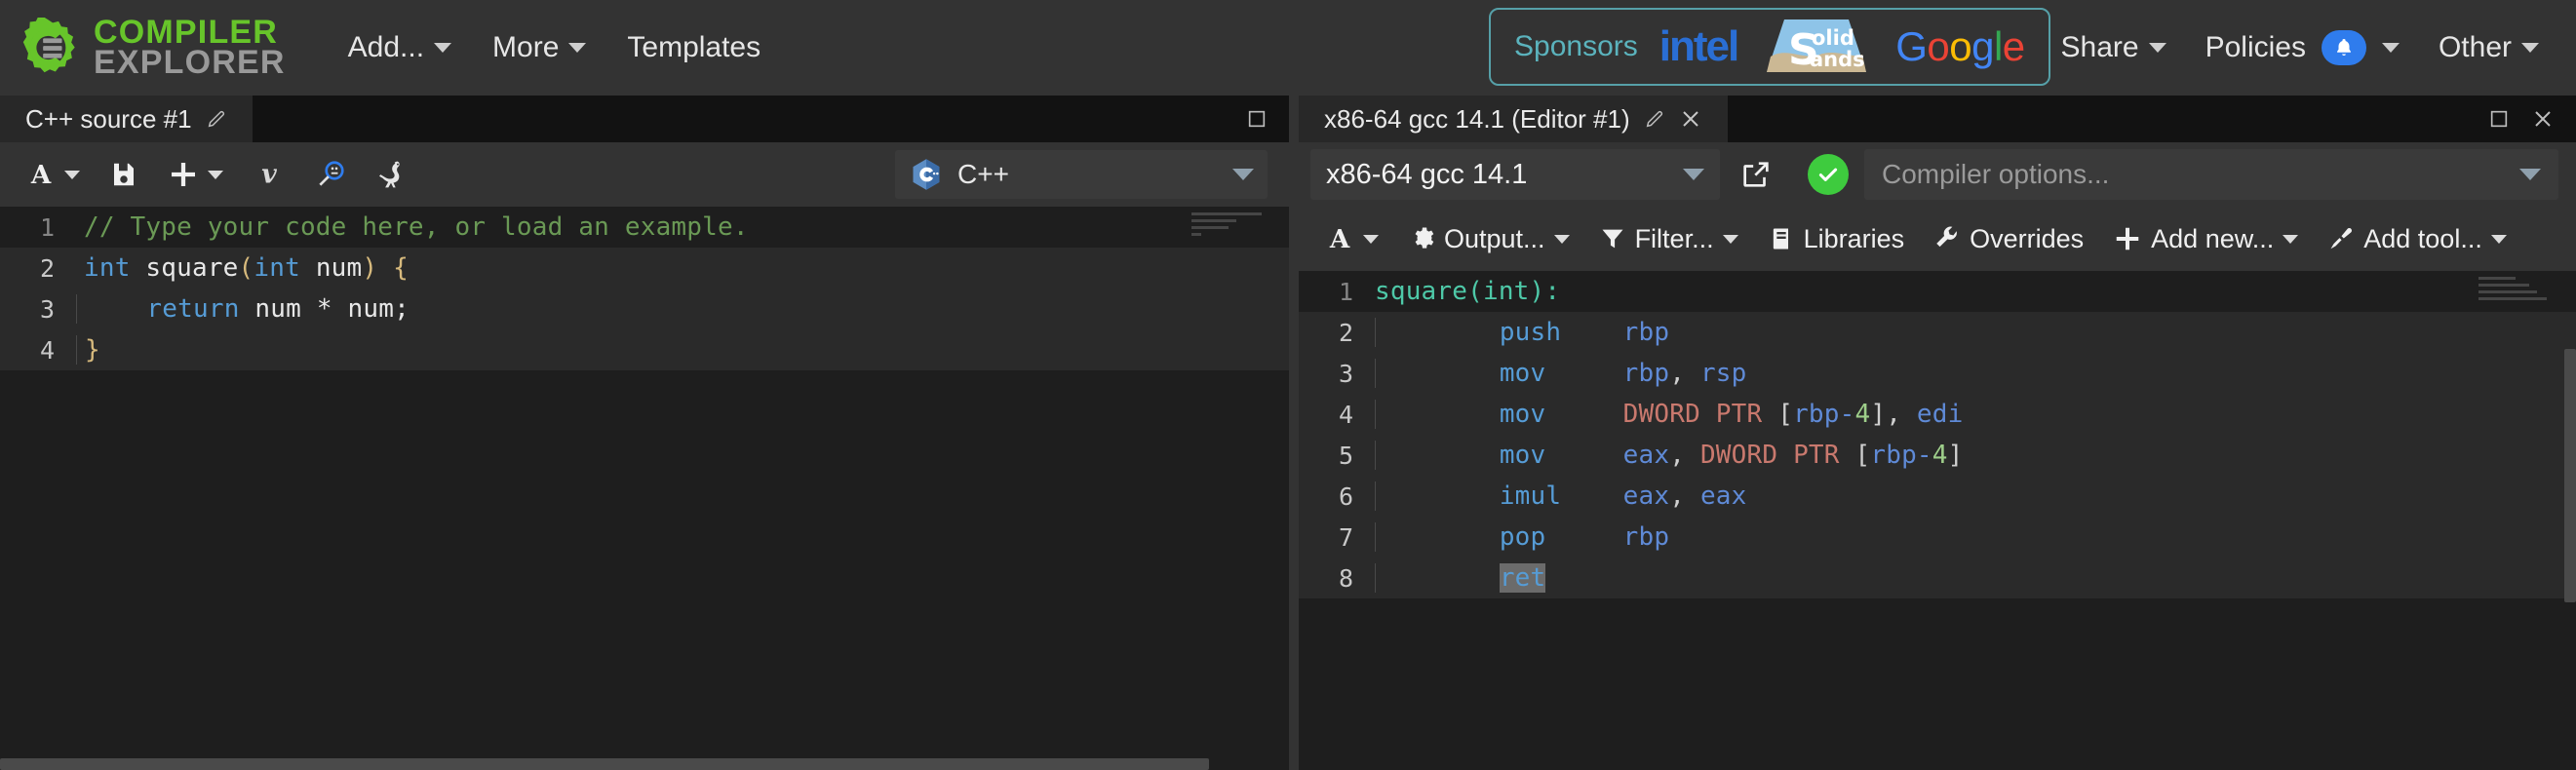 This screenshot has height=770, width=2576. I want to click on libraries-button: Libraries, so click(1836, 239).